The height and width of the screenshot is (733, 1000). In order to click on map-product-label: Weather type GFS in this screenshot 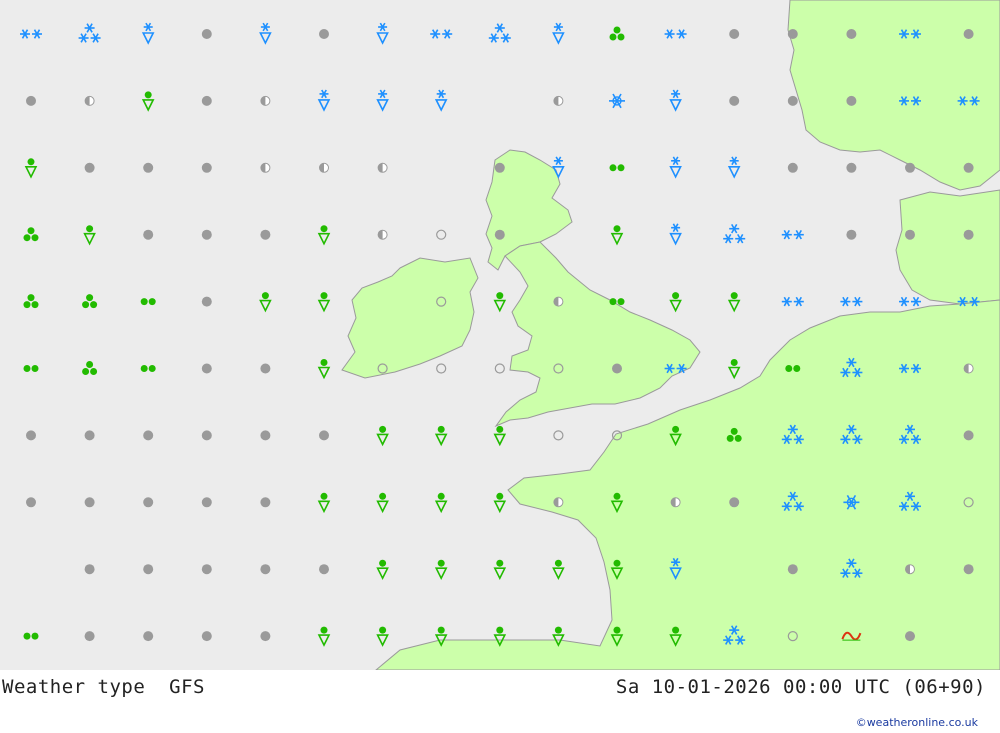, I will do `click(103, 687)`.